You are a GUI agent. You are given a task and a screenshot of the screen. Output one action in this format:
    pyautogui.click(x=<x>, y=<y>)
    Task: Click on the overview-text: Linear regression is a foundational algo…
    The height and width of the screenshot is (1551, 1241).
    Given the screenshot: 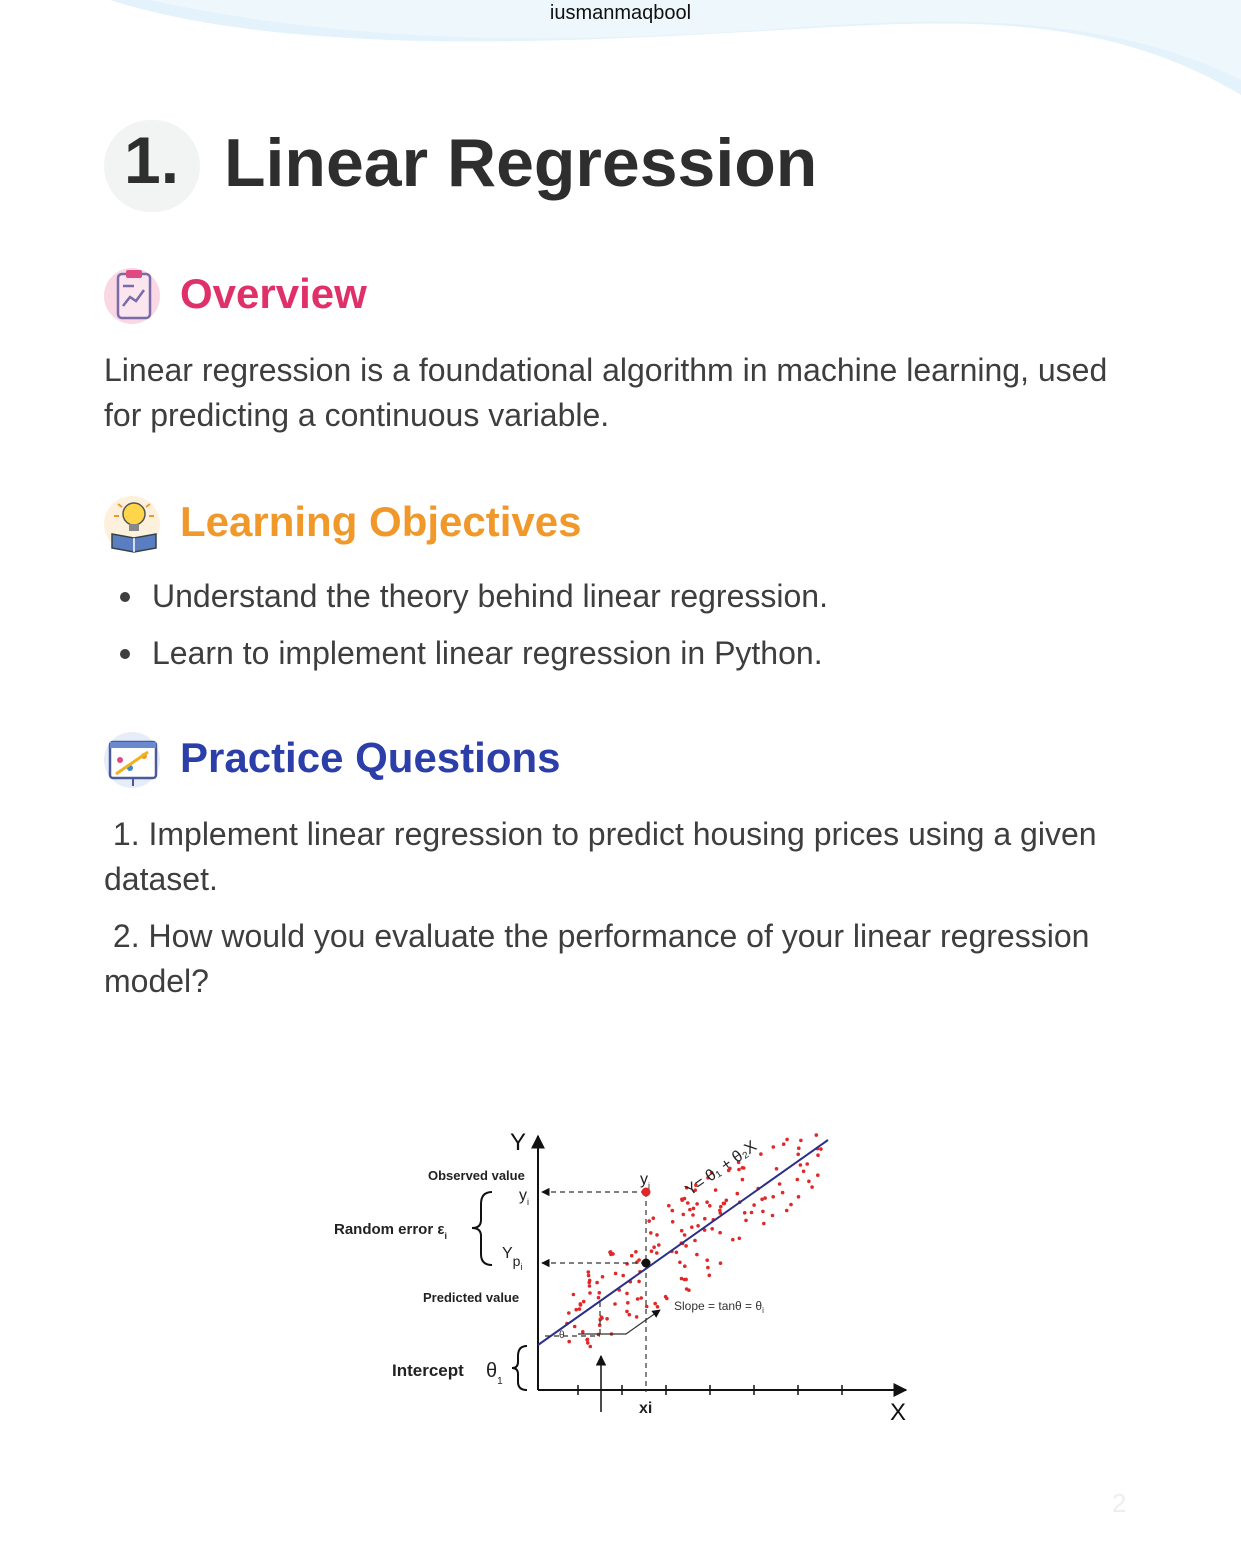 What is the action you would take?
    pyautogui.click(x=606, y=392)
    